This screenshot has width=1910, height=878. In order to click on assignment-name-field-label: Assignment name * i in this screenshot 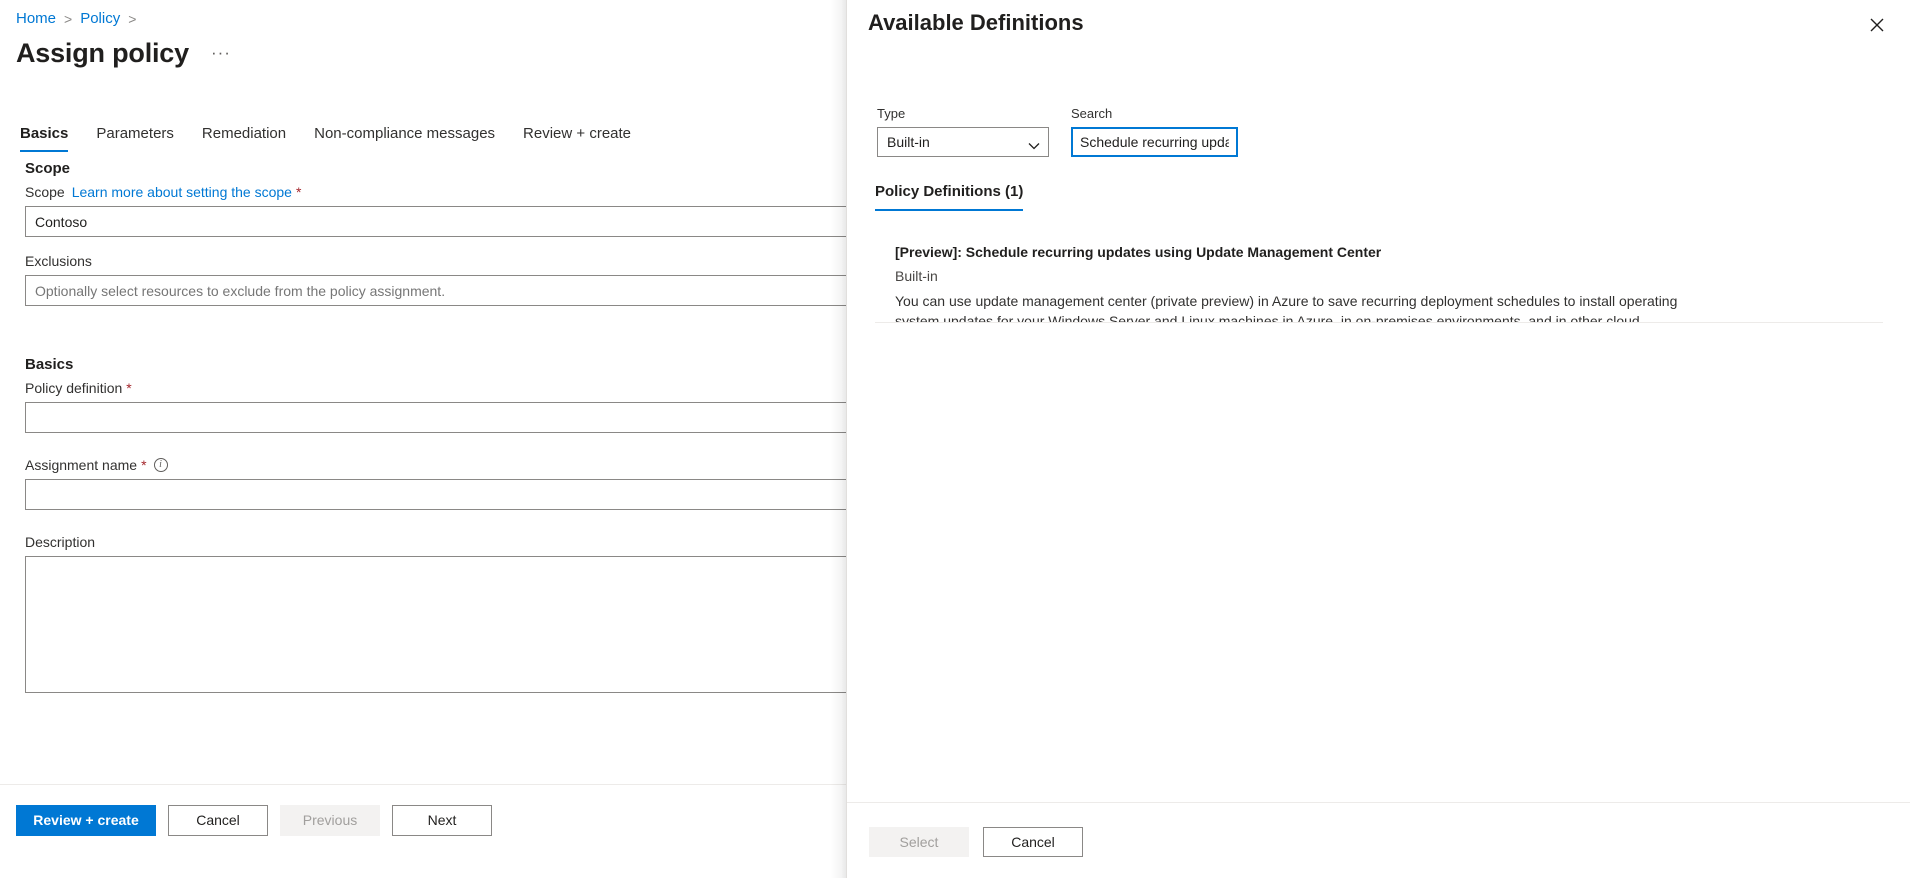, I will do `click(435, 465)`.